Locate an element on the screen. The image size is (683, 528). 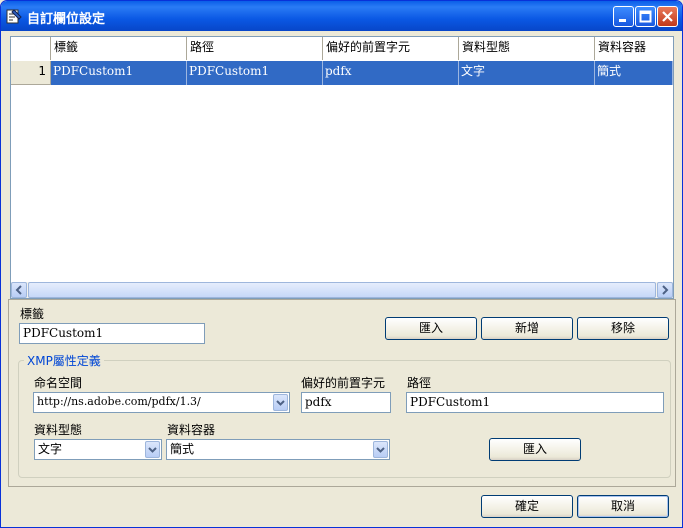
maximize-button is located at coordinates (645, 16).